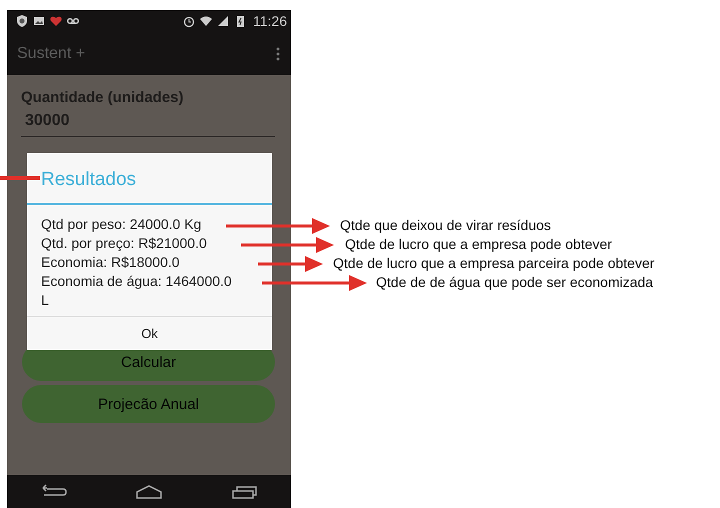 The image size is (720, 508). Describe the element at coordinates (290, 264) in the screenshot. I see `arrow` at that location.